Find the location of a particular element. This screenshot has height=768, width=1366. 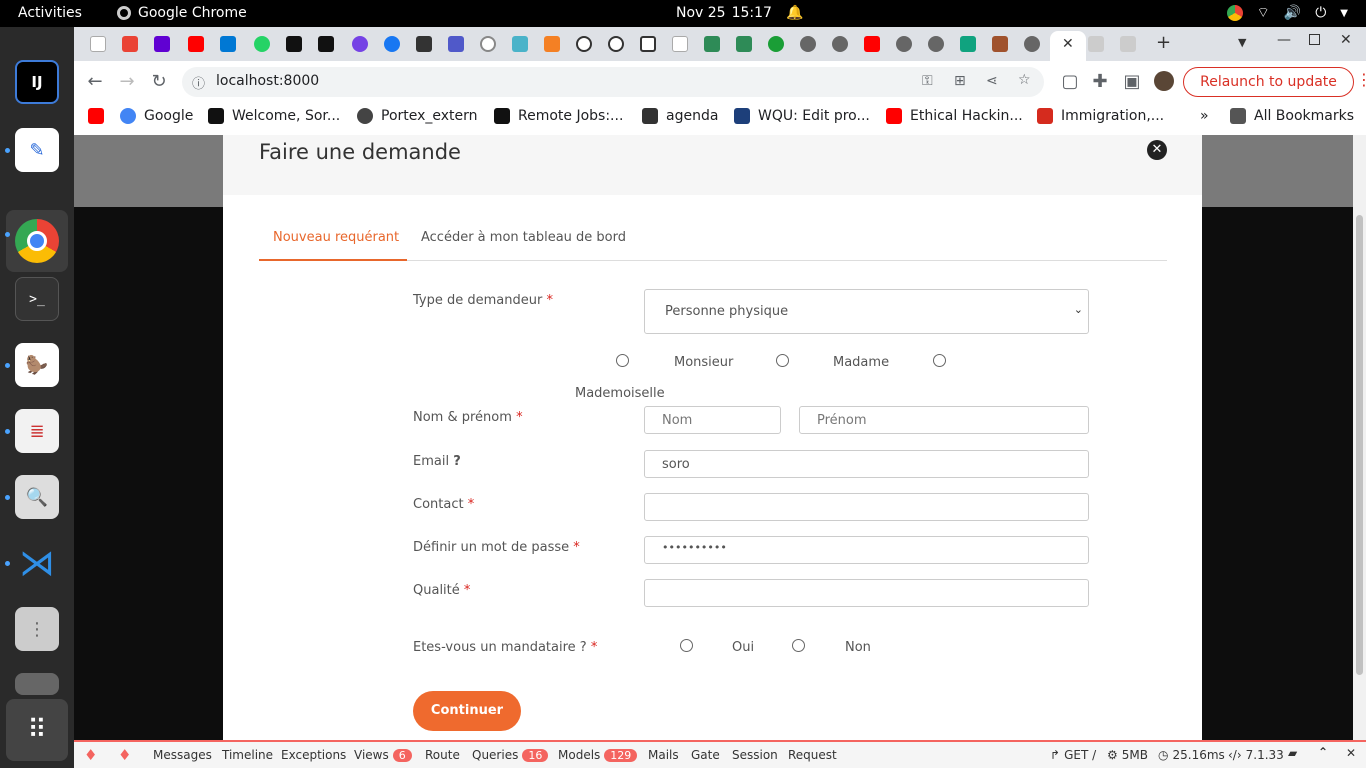

chrome-dock-icon is located at coordinates (37, 241).